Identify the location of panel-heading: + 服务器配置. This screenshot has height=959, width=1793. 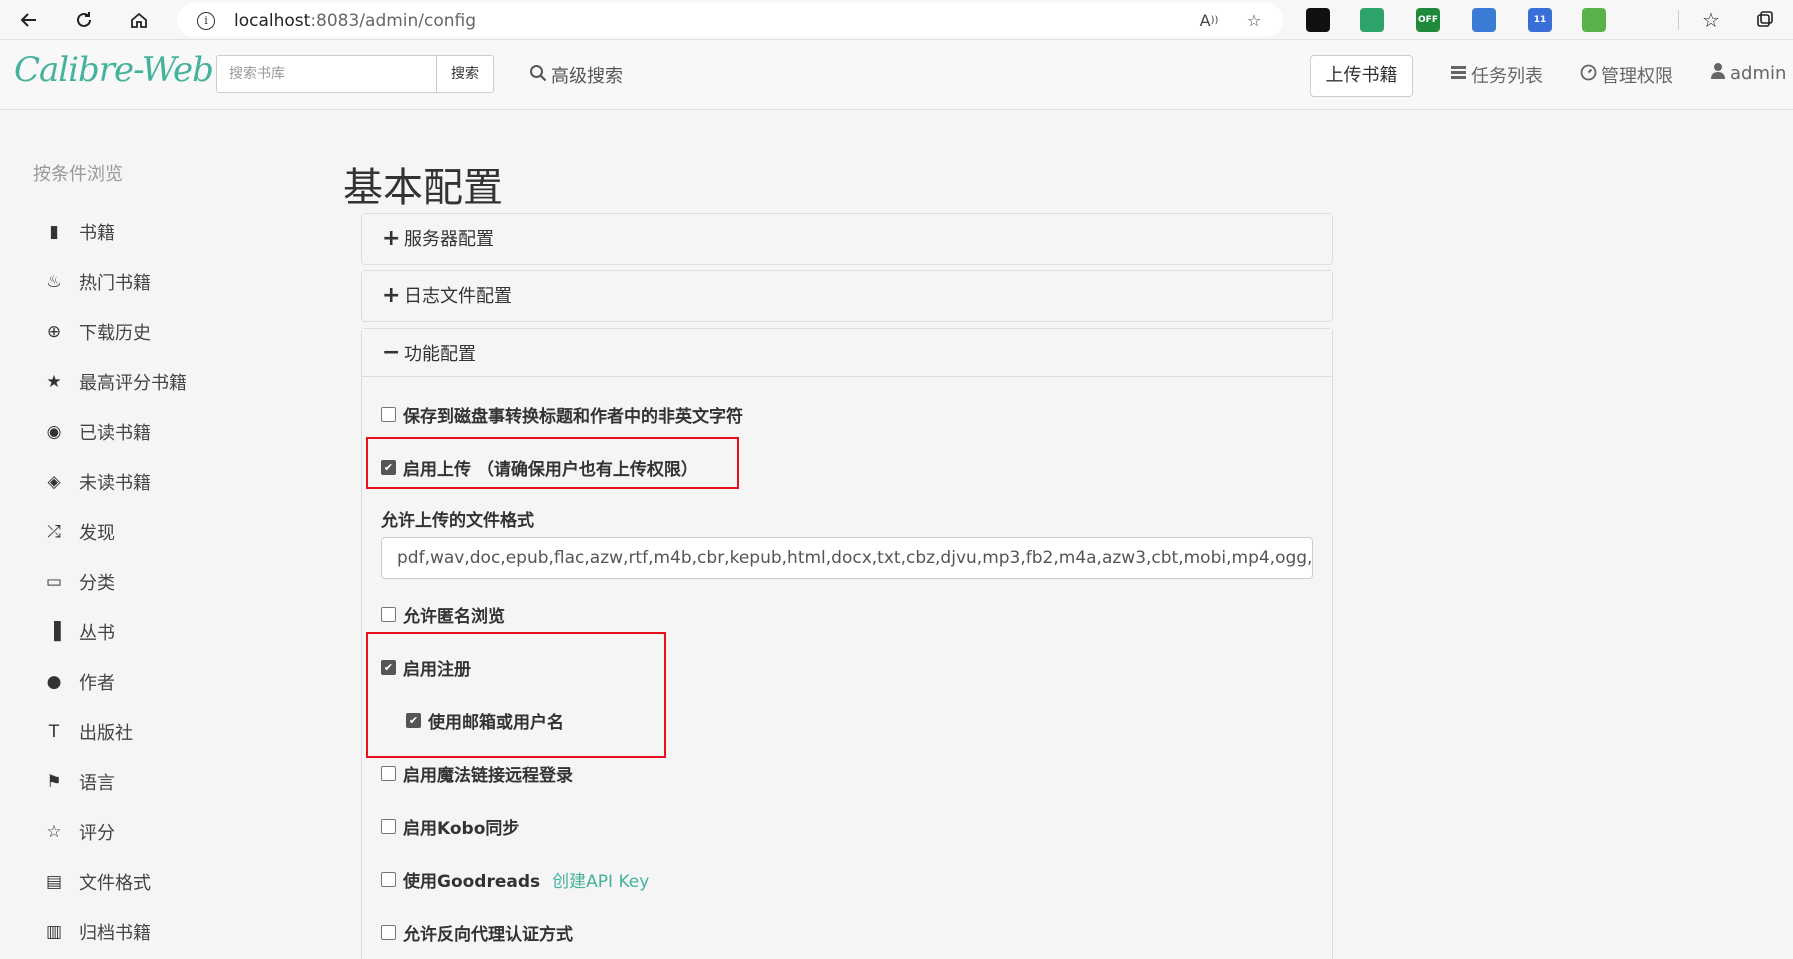
(847, 238).